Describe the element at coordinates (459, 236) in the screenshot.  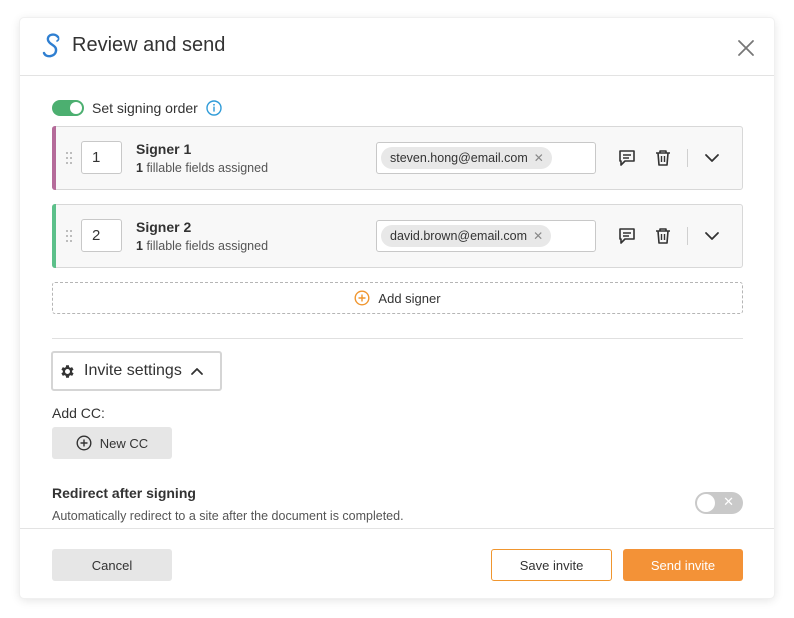
I see `email-chip-text: david.brown@email.com` at that location.